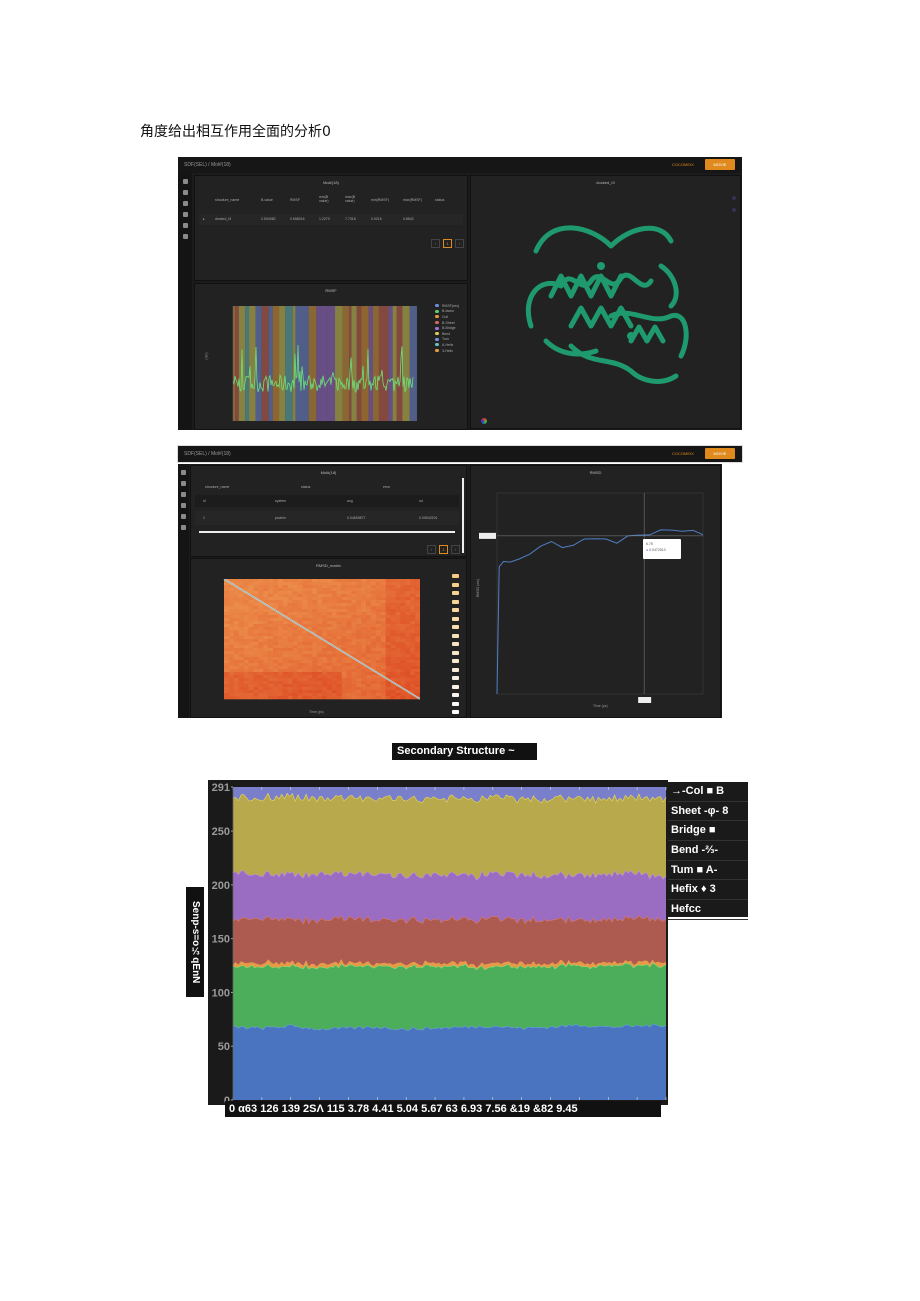  I want to click on rmsd-matrix-panel: RMSD_matrix Time (ps), so click(328, 638).